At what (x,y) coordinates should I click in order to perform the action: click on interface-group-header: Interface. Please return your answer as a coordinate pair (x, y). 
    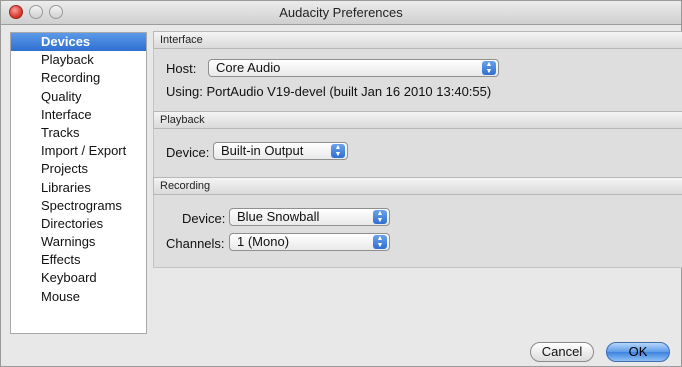
    Looking at the image, I should click on (417, 40).